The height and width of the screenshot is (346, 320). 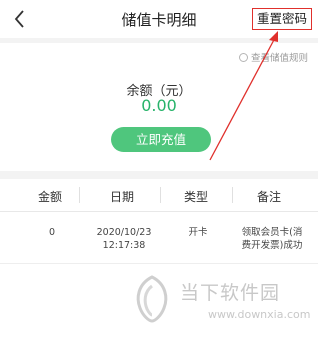 I want to click on column-type: 类型, so click(x=196, y=197).